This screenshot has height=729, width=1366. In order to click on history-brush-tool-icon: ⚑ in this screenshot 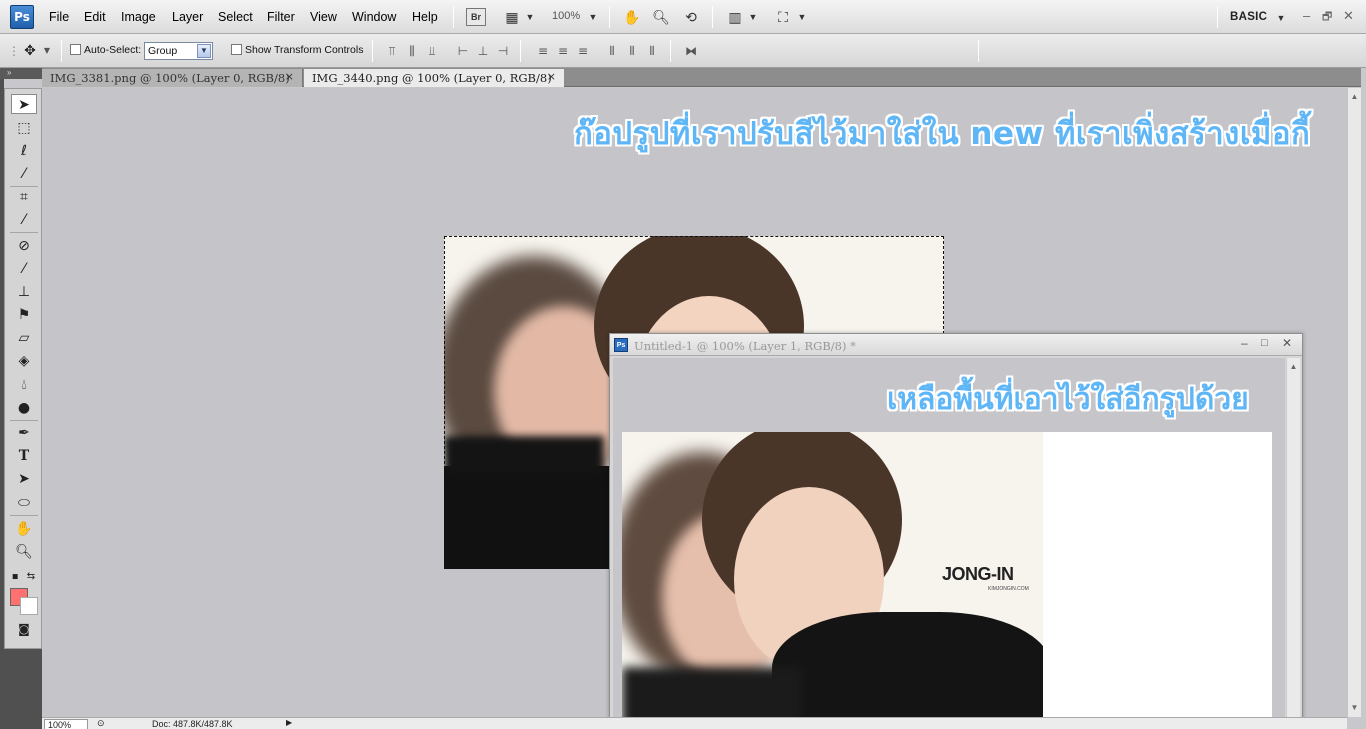, I will do `click(24, 315)`.